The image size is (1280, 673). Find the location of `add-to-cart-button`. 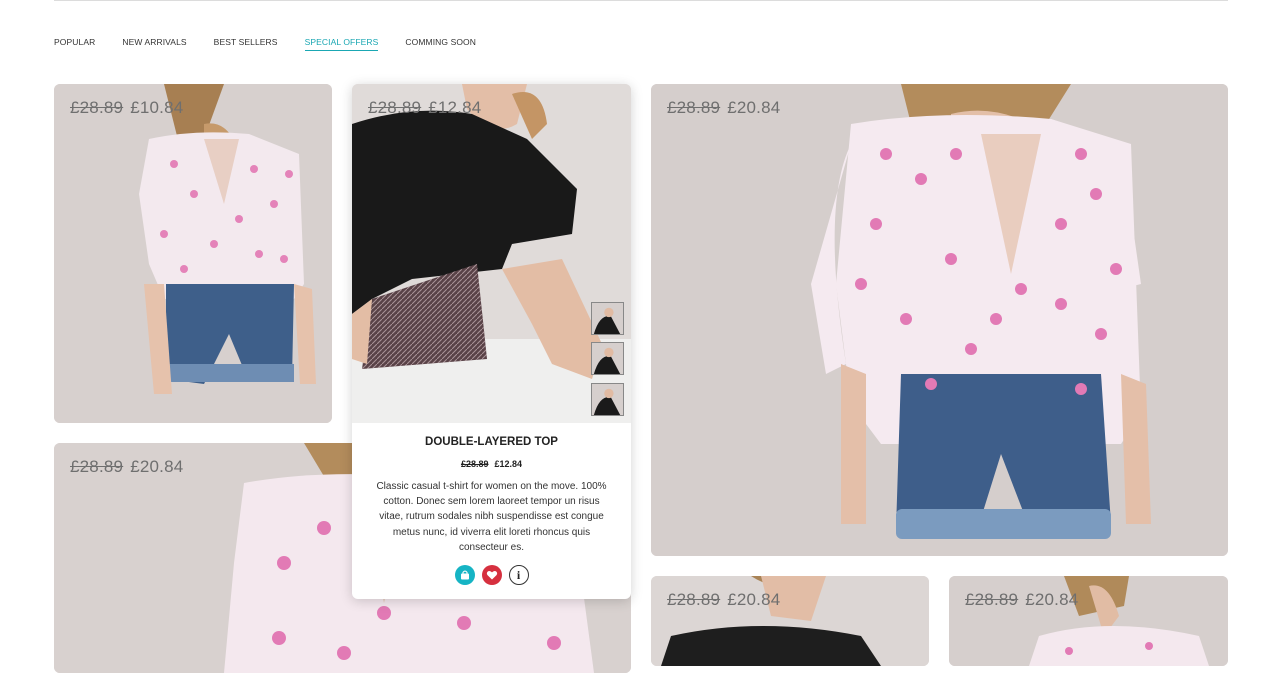

add-to-cart-button is located at coordinates (464, 575).